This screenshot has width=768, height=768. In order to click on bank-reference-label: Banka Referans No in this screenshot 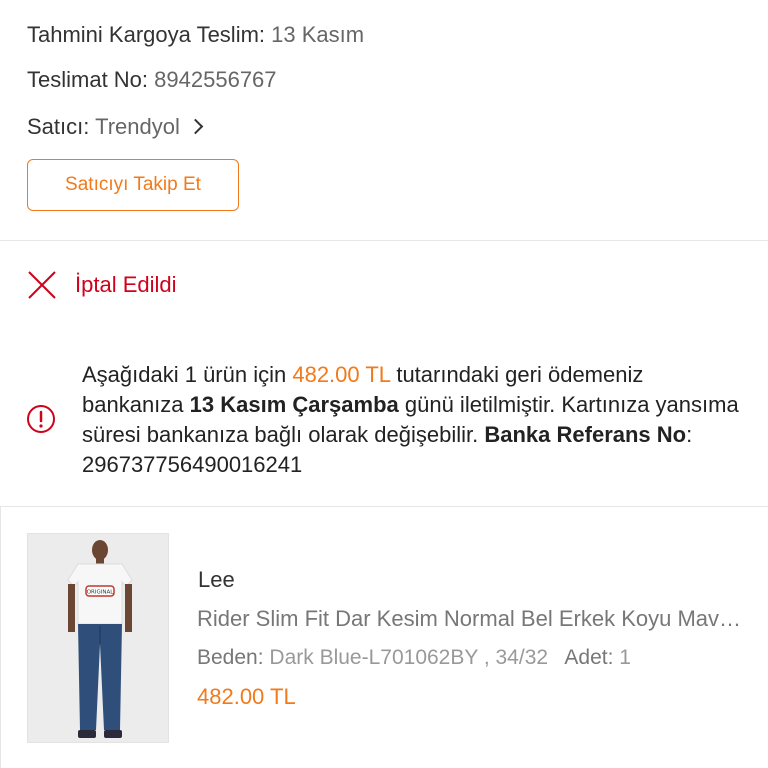, I will do `click(585, 434)`.